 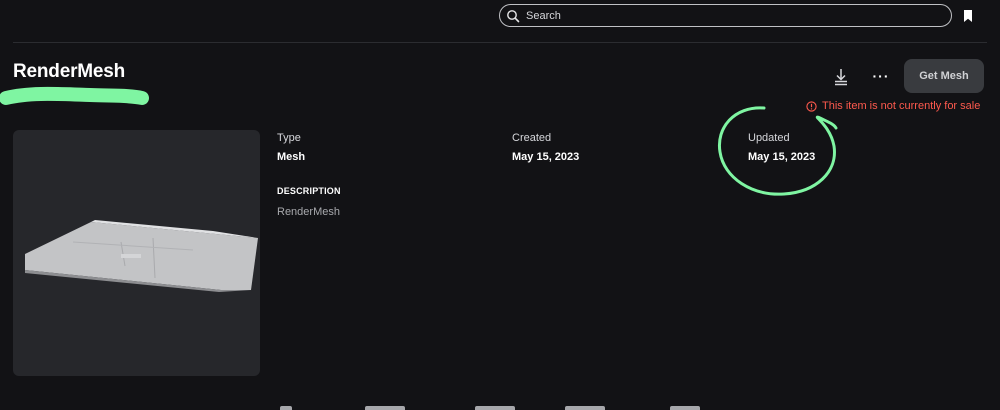 What do you see at coordinates (769, 138) in the screenshot?
I see `updated-label: Updated` at bounding box center [769, 138].